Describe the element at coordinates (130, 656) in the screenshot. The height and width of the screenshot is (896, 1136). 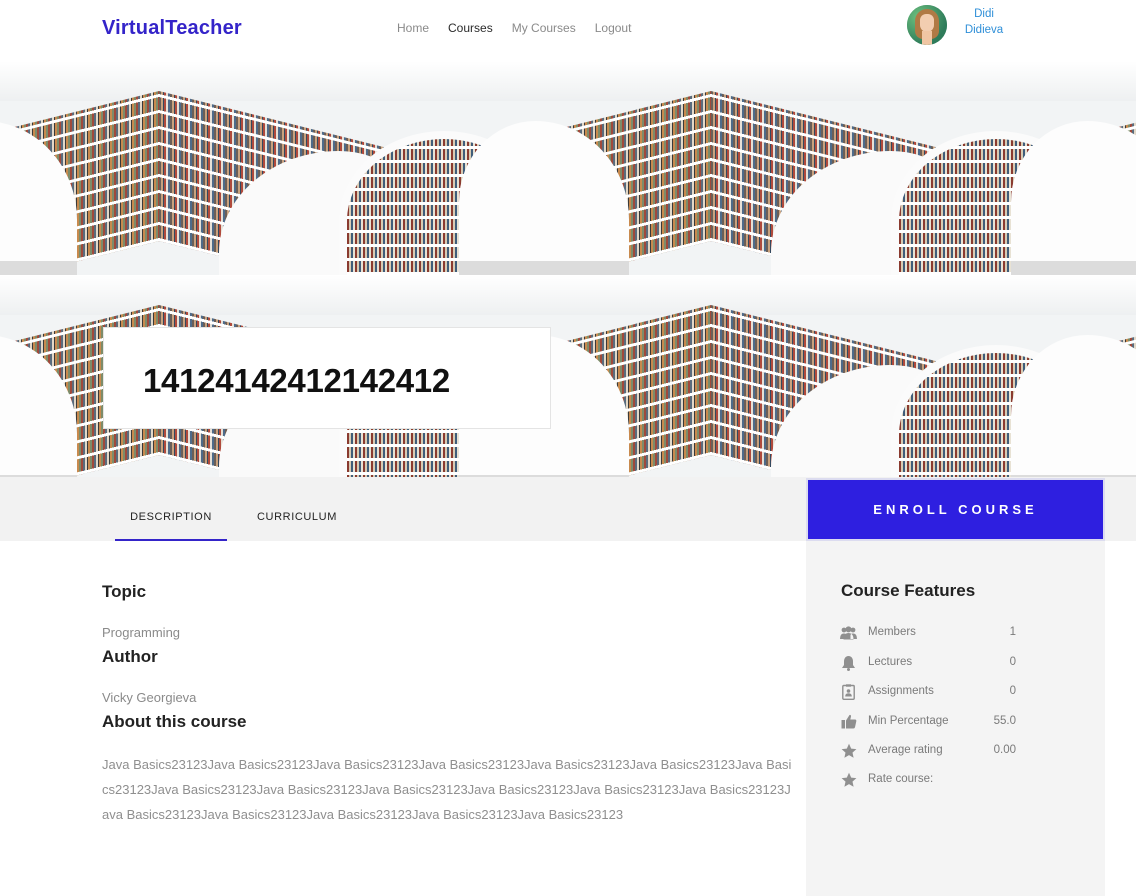
I see `author-heading: Author` at that location.